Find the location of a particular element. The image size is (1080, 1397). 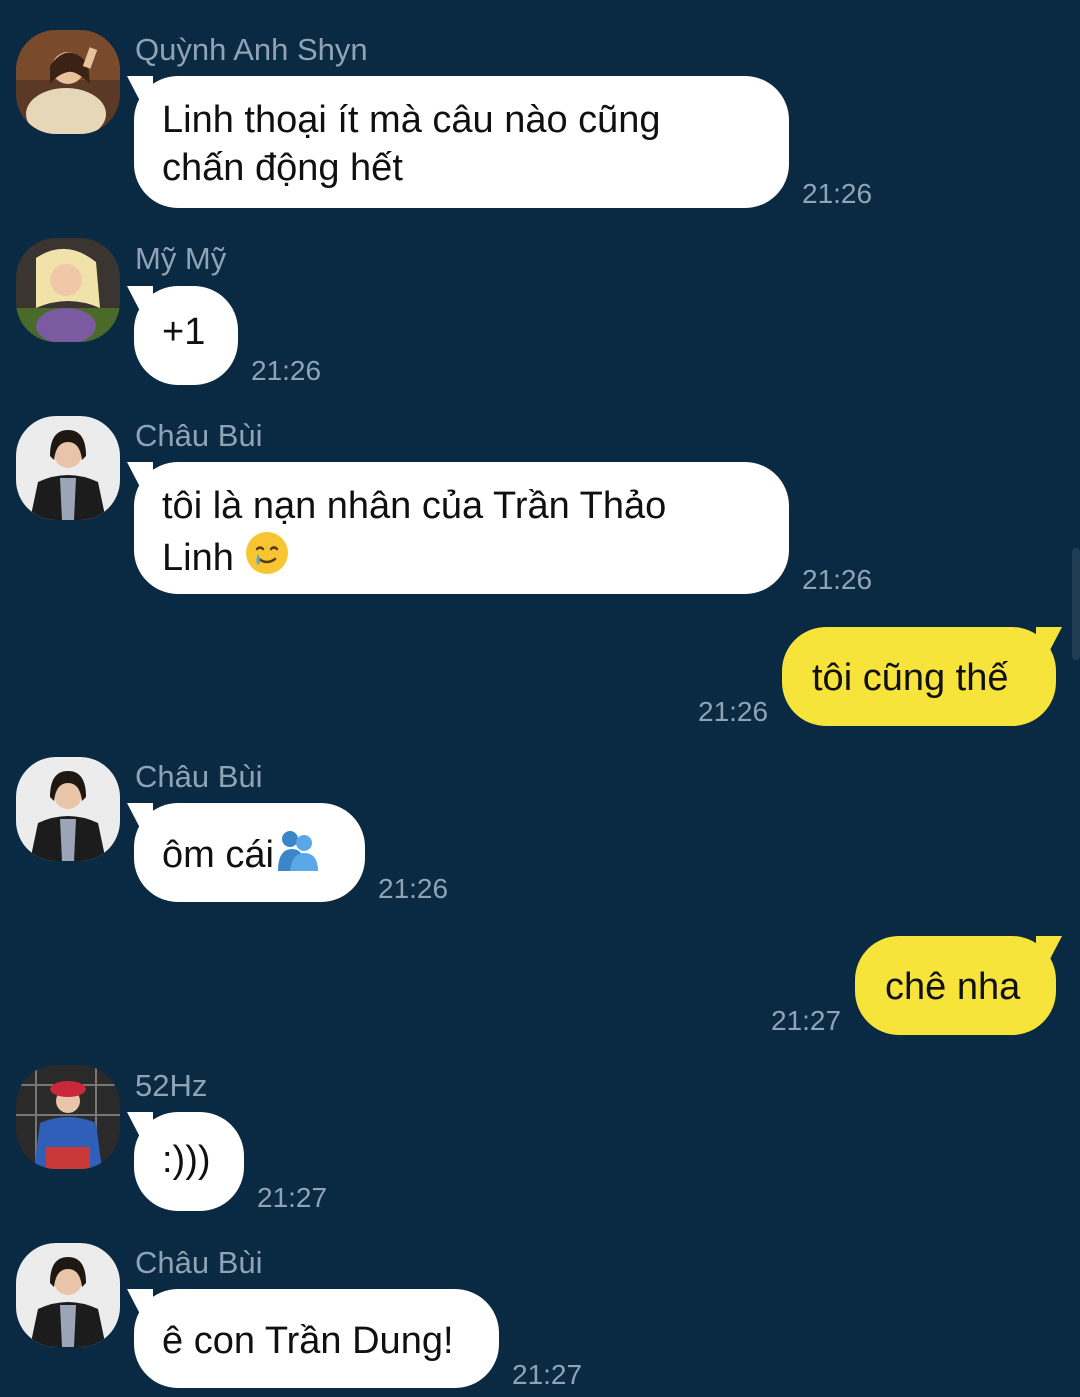

message-text: chê nha is located at coordinates (953, 987).